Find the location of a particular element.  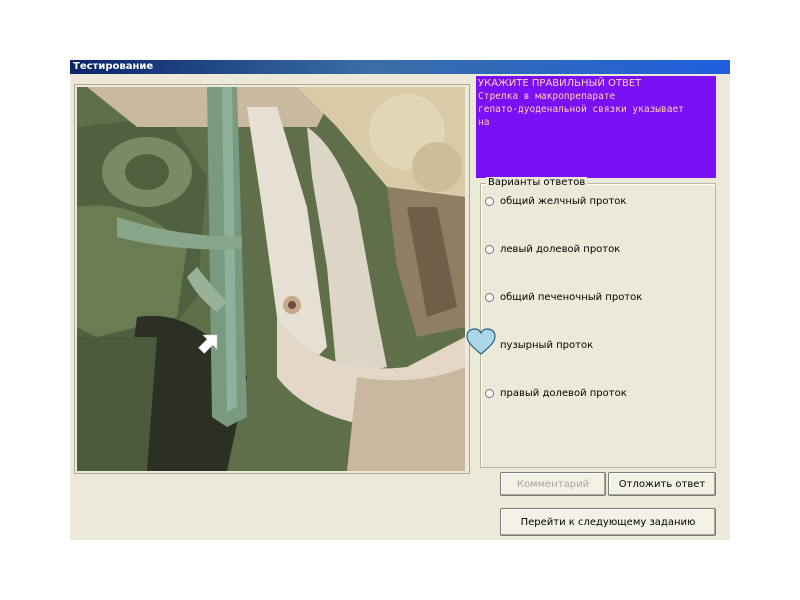

window-title: Тестирование is located at coordinates (400, 67).